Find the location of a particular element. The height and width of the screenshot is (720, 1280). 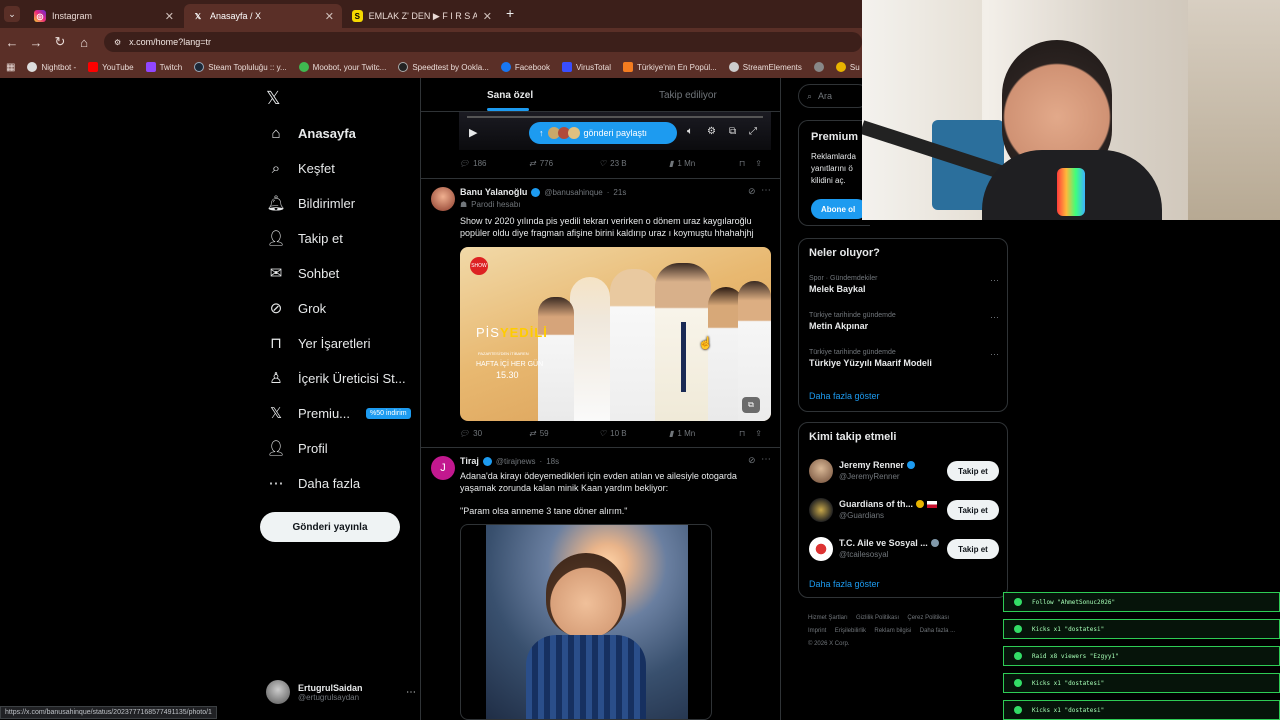

suggestion-item: Jeremy Renner @JeremyRenner Takip et is located at coordinates (904, 472).